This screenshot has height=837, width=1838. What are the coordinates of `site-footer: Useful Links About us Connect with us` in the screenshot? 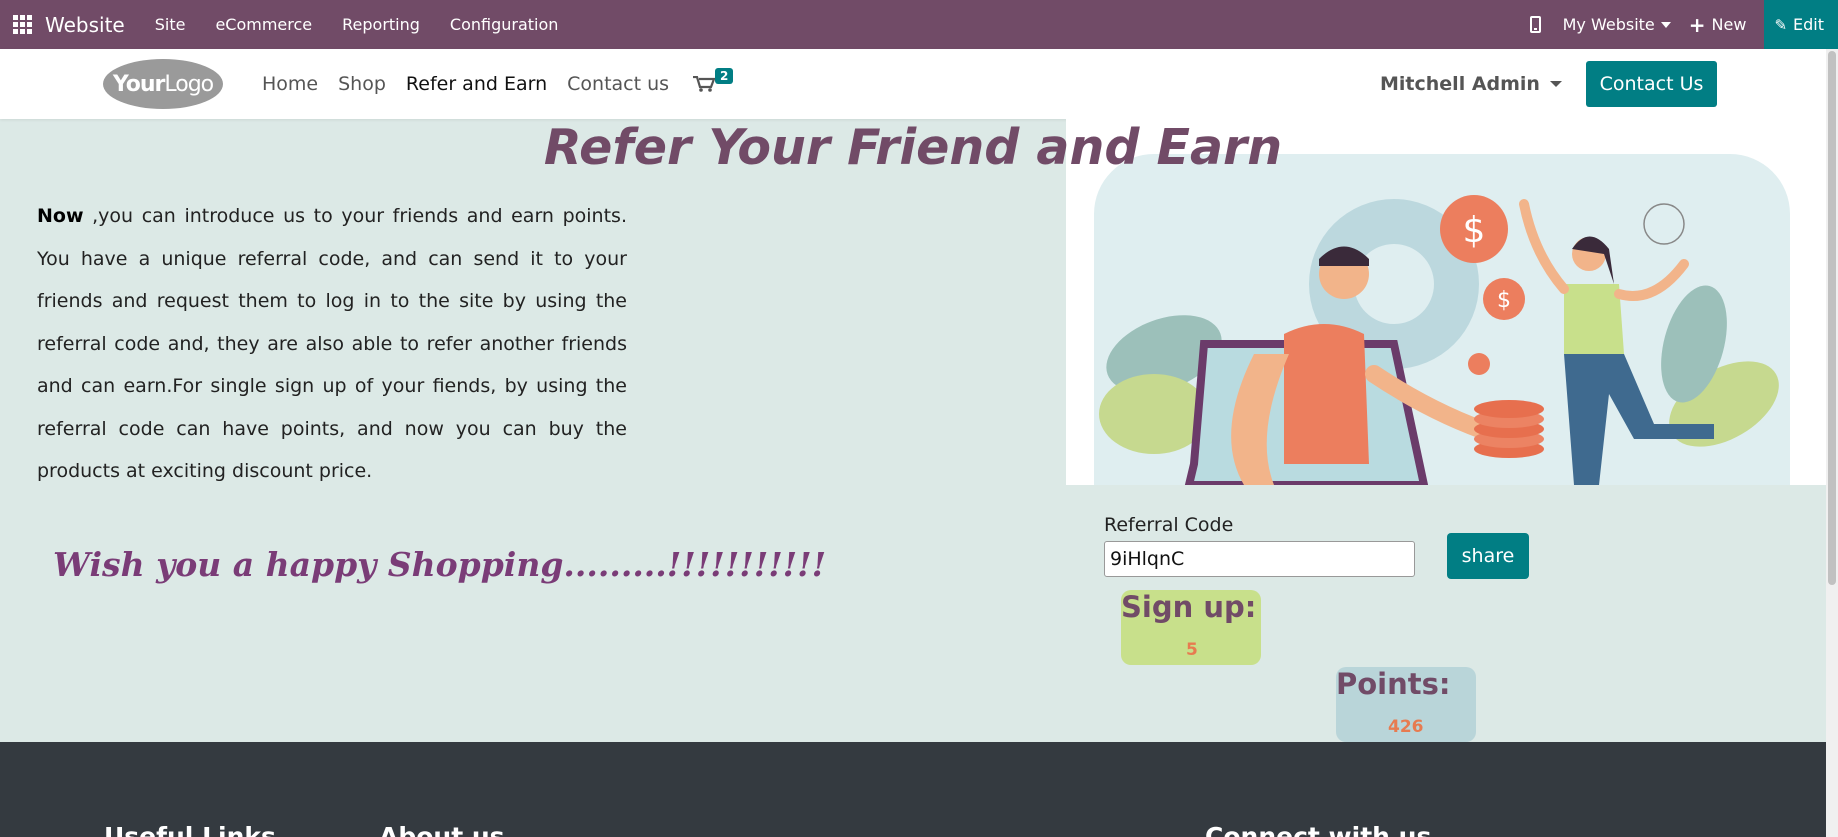 It's located at (913, 789).